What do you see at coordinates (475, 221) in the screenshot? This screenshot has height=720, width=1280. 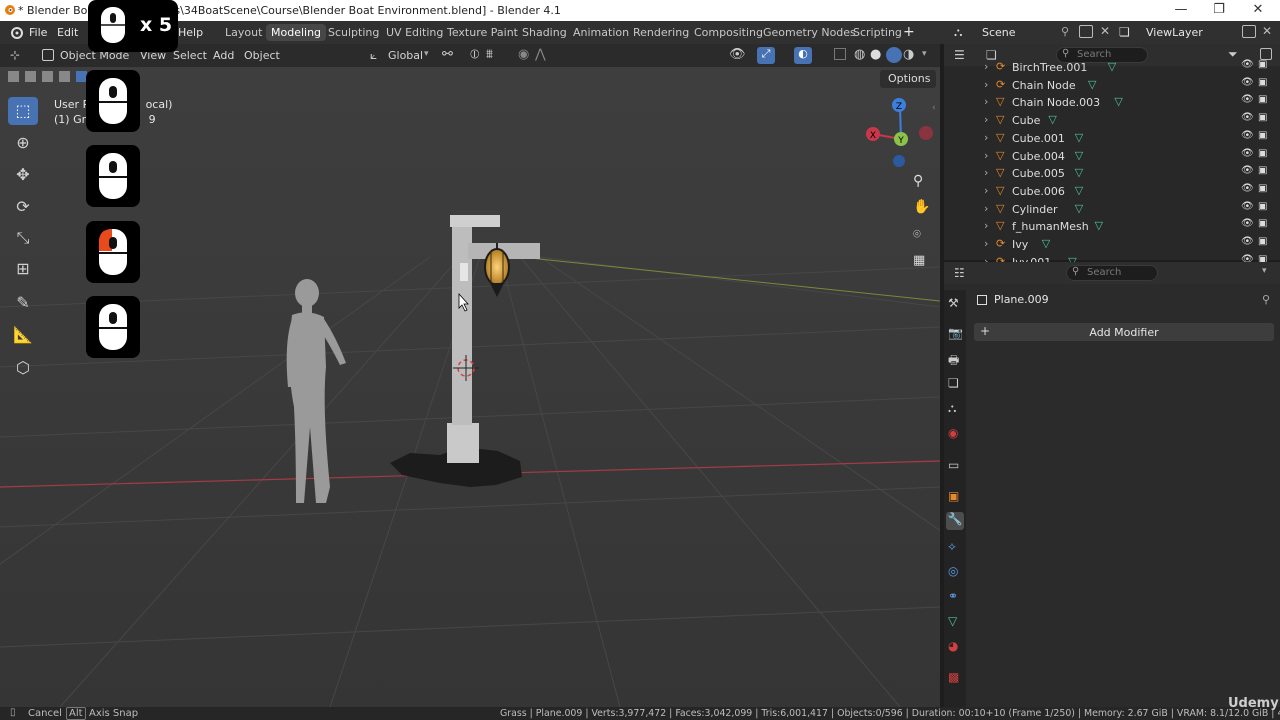 I see `post-top` at bounding box center [475, 221].